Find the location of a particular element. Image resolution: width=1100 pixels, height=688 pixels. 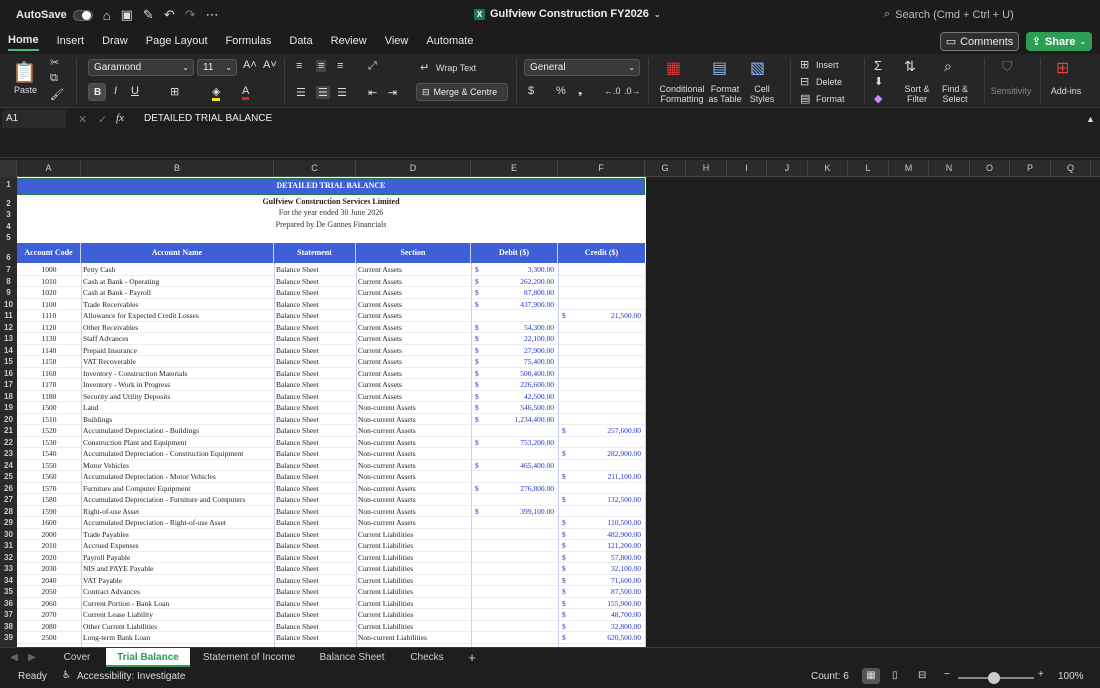

header-statement: Statement is located at coordinates (315, 253).